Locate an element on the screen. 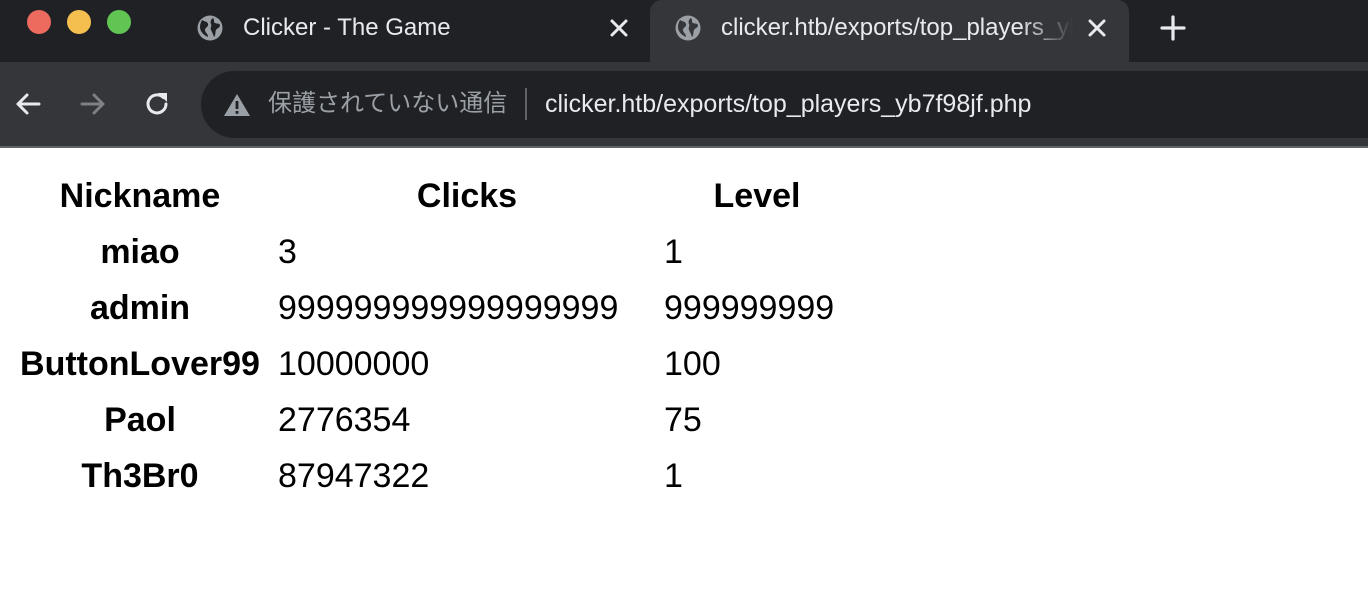 The image size is (1368, 598). player-nickname: Paol is located at coordinates (140, 420).